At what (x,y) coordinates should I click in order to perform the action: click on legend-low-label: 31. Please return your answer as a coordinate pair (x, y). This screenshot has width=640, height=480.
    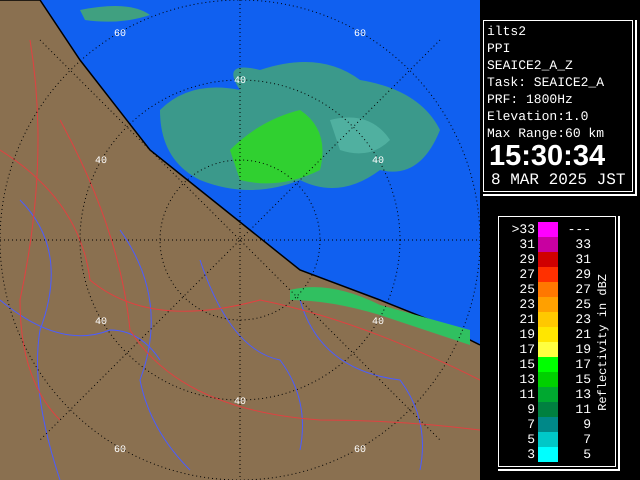
    Looking at the image, I should click on (526, 244).